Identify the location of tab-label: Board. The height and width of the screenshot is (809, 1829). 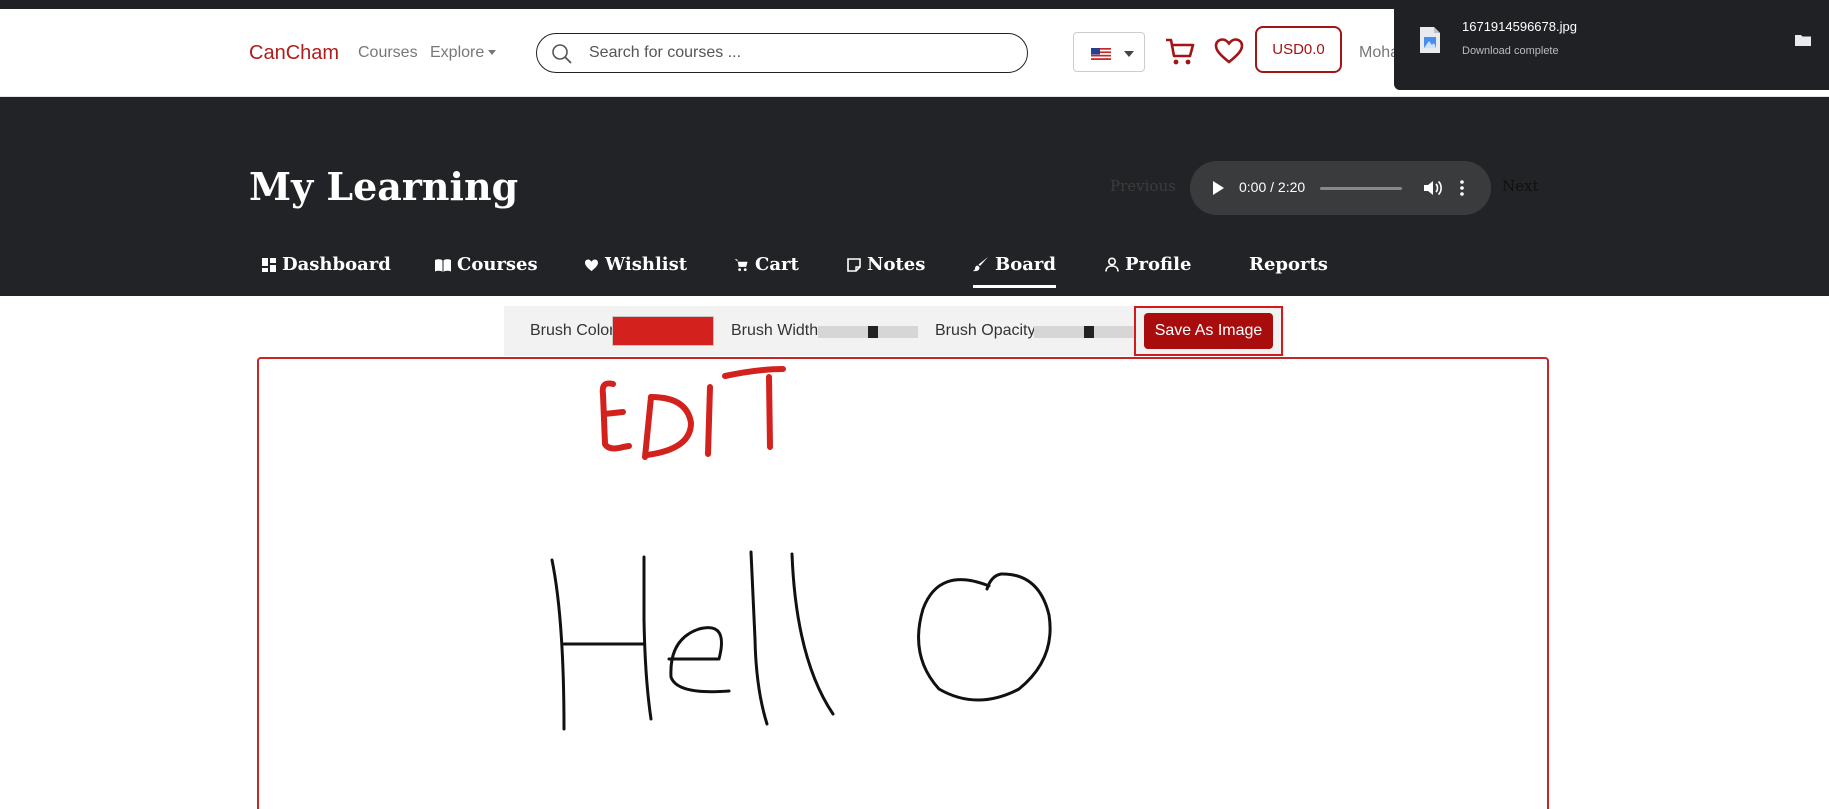
(1025, 264).